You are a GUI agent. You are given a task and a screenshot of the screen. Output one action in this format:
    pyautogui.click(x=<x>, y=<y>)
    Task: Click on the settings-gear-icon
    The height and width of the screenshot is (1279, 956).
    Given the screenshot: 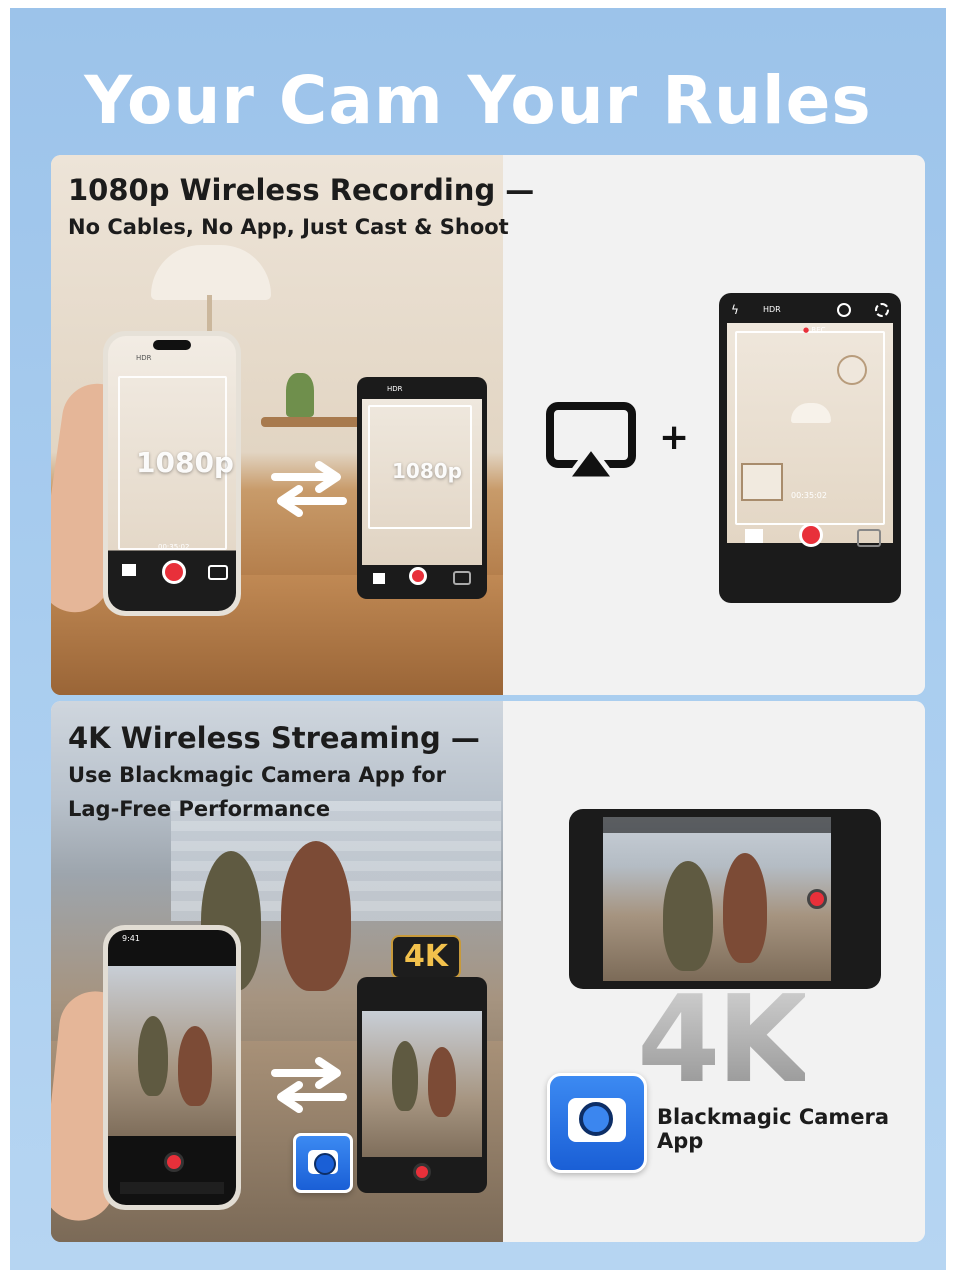 What is the action you would take?
    pyautogui.click(x=882, y=310)
    